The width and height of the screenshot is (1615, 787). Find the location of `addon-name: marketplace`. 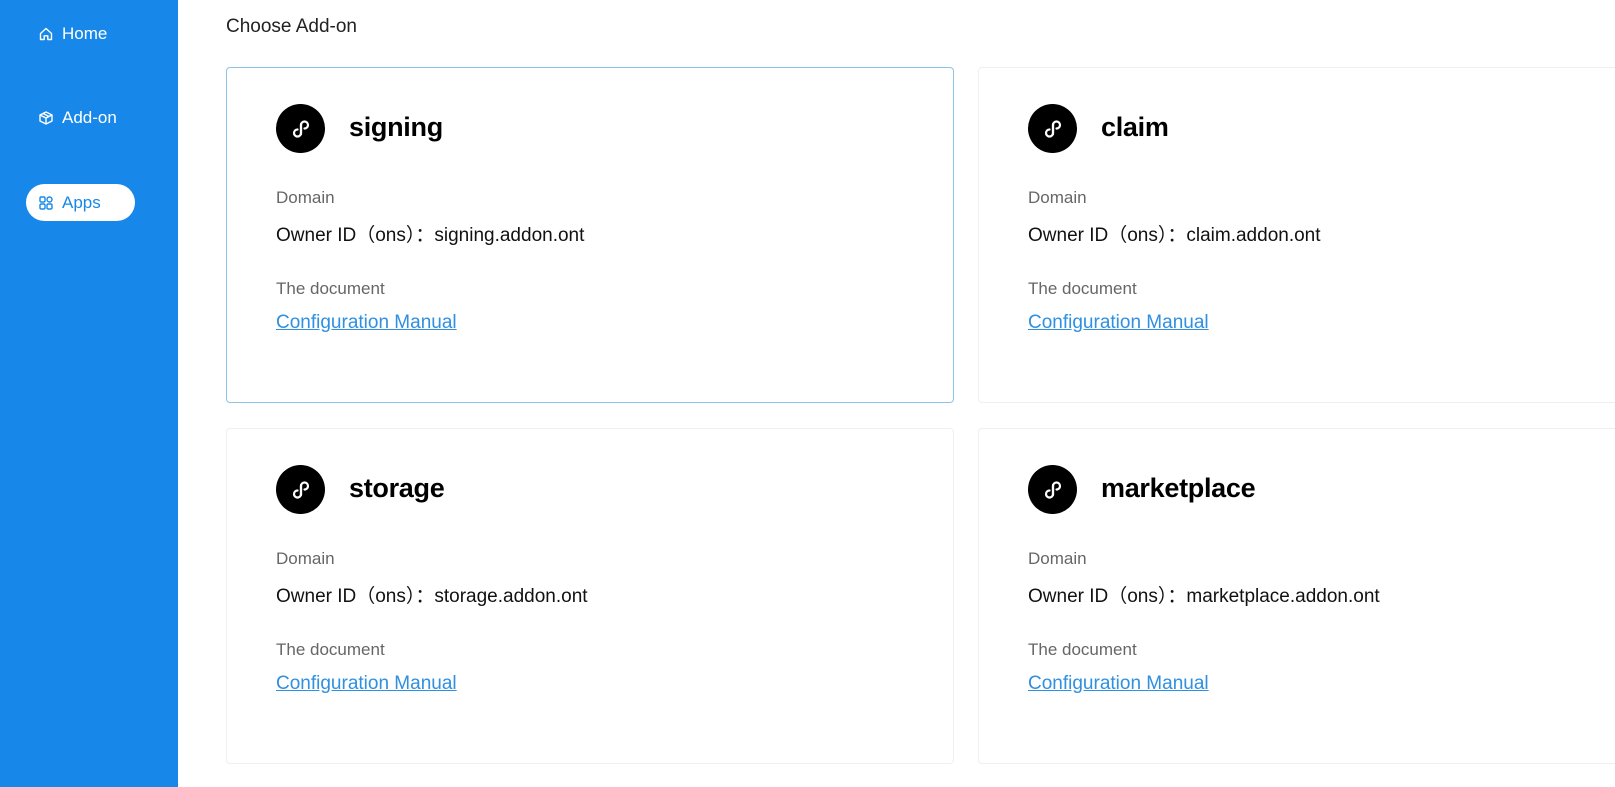

addon-name: marketplace is located at coordinates (1178, 488).